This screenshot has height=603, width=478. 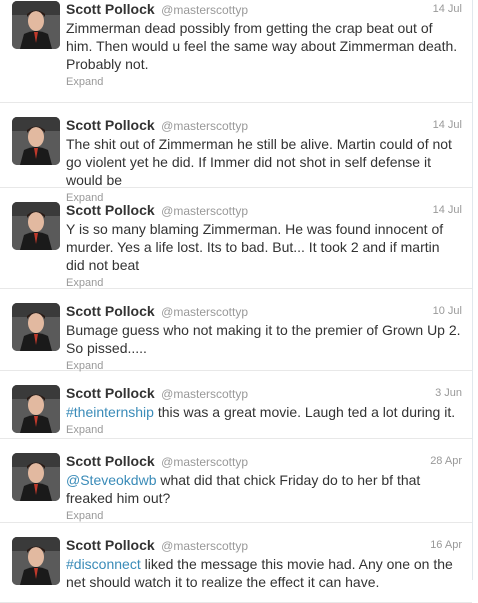 What do you see at coordinates (110, 412) in the screenshot?
I see `hashtag-link: #theinternship` at bounding box center [110, 412].